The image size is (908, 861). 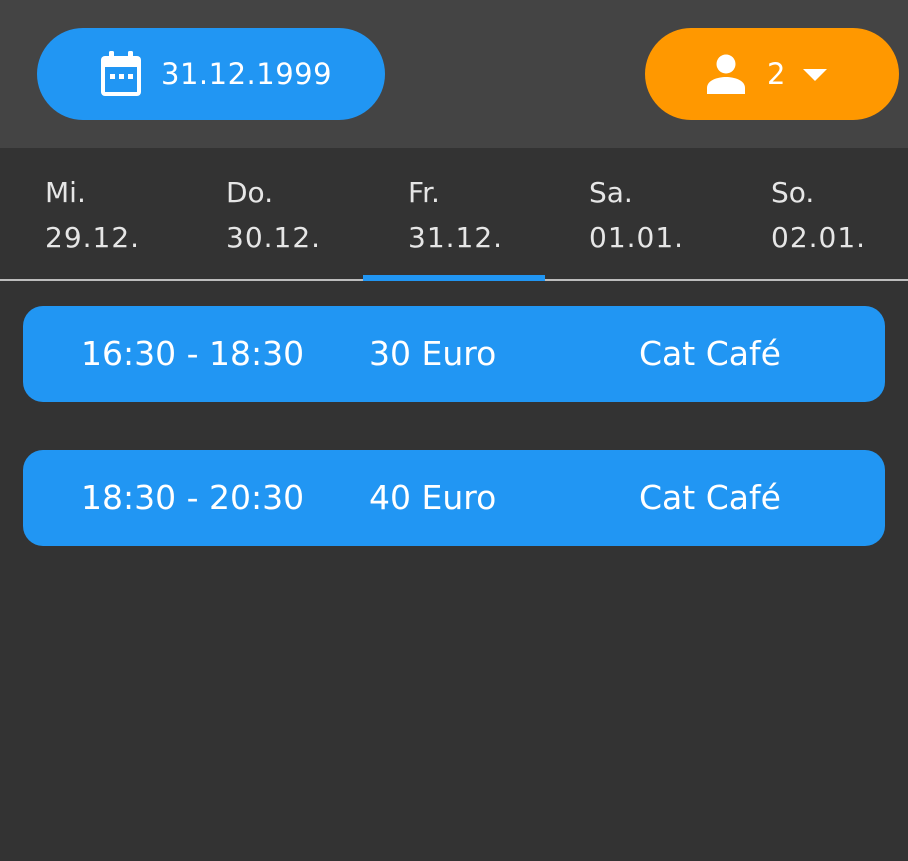 What do you see at coordinates (611, 192) in the screenshot?
I see `tab-weekday: Sa.` at bounding box center [611, 192].